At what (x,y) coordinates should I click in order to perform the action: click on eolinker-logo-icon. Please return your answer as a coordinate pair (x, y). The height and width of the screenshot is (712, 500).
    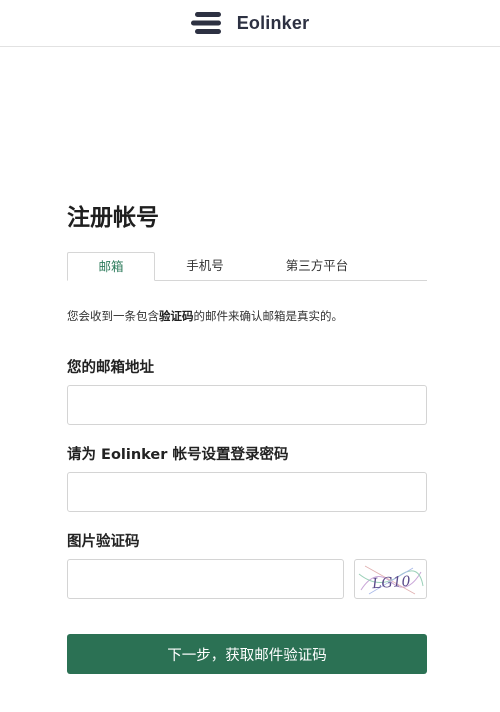
    Looking at the image, I should click on (205, 23).